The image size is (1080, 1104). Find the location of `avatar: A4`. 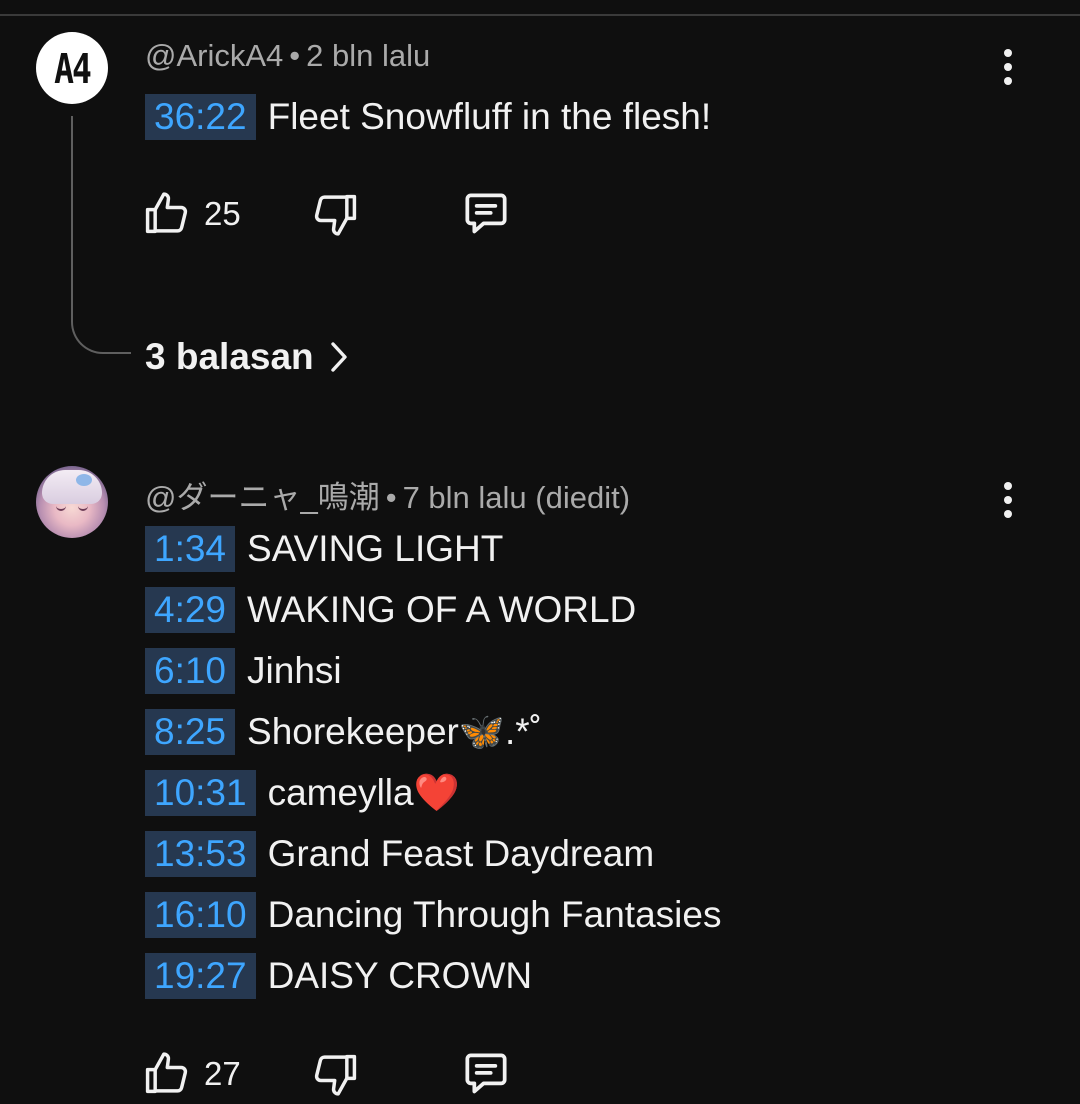

avatar: A4 is located at coordinates (72, 68).